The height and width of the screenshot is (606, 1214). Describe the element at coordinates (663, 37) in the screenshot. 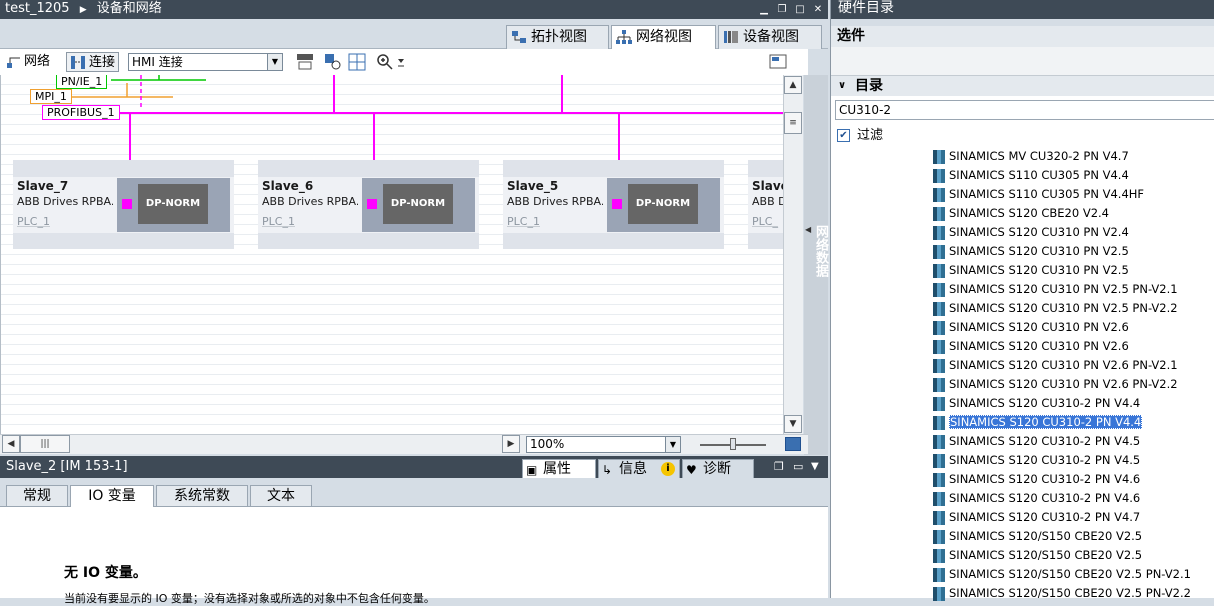

I see `tab-network-view: 网络视图` at that location.